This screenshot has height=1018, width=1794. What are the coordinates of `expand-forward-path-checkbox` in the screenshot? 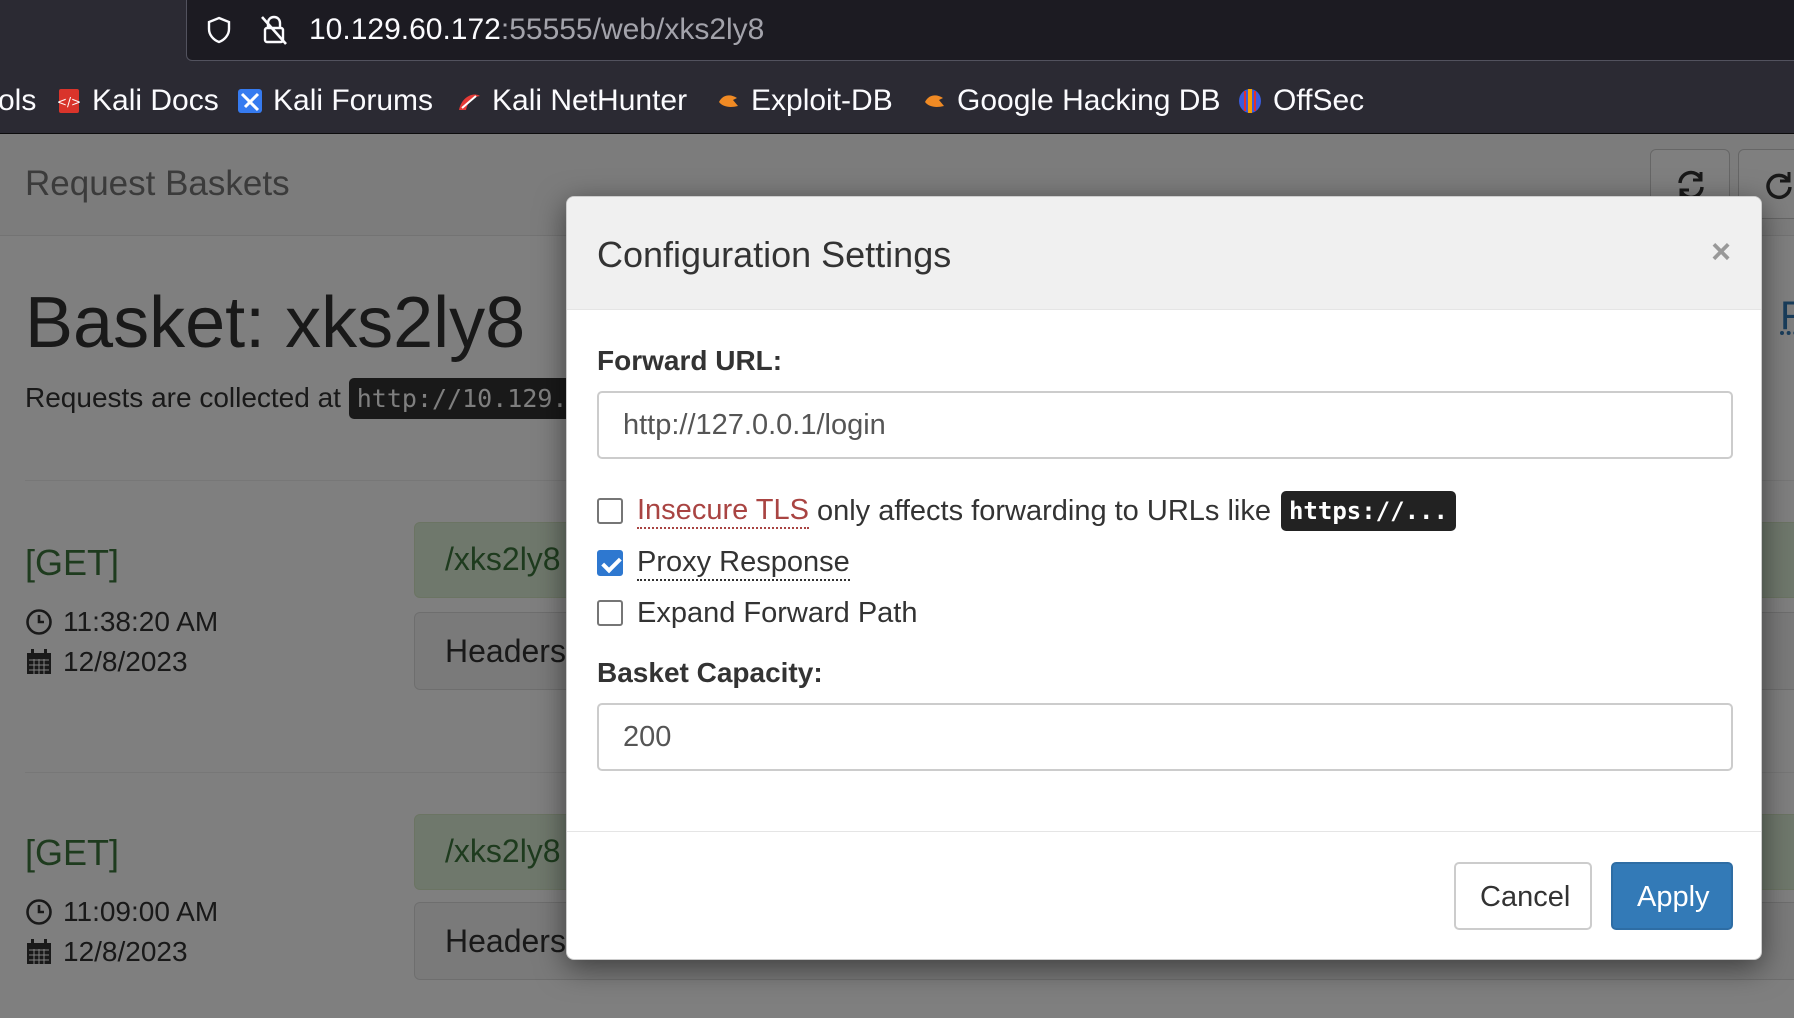 It's located at (610, 613).